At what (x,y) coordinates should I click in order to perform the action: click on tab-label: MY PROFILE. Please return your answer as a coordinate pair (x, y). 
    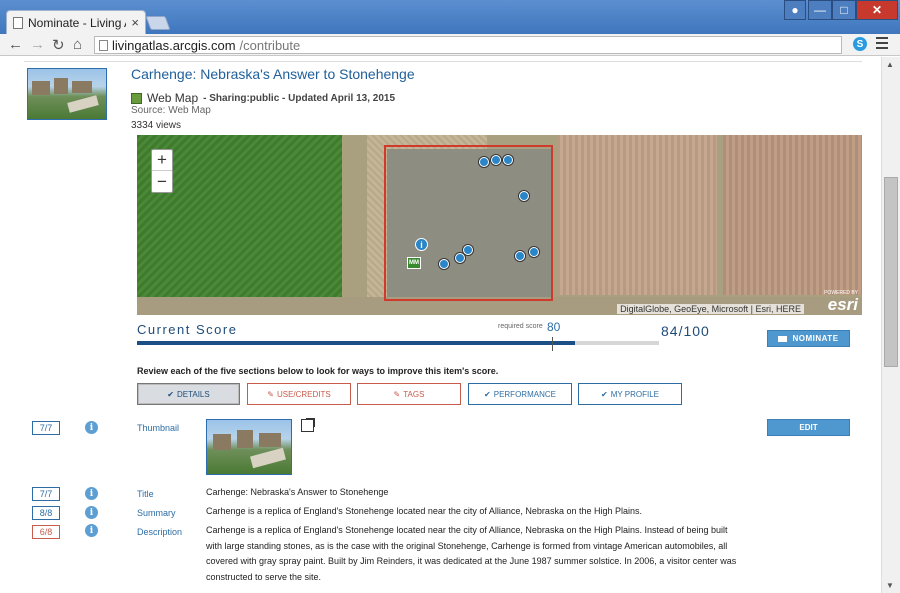
    Looking at the image, I should click on (634, 394).